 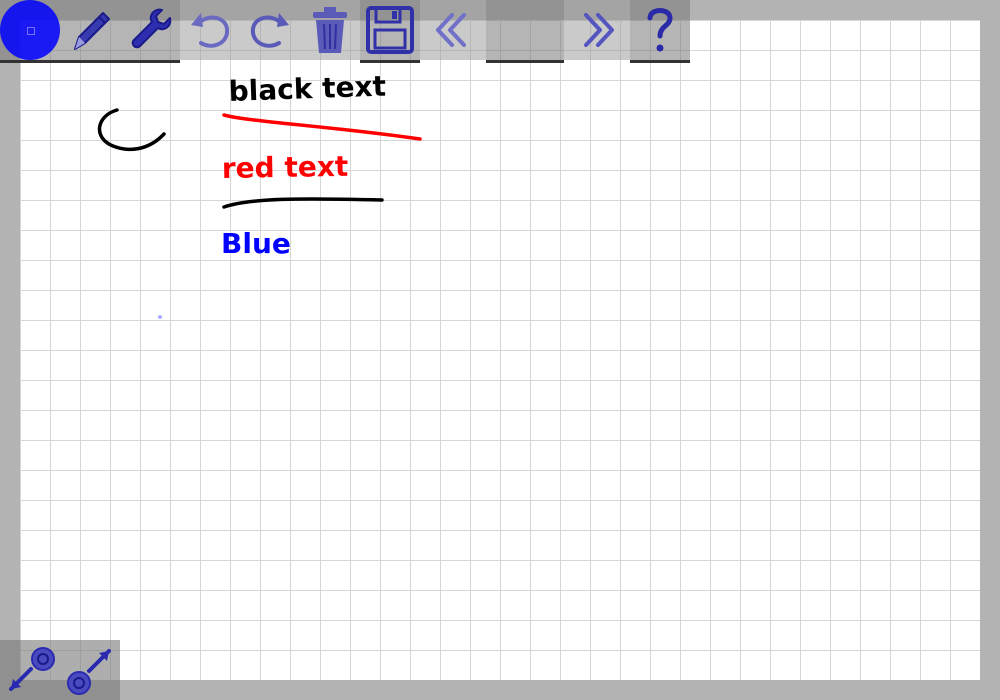 I want to click on question-mark-icon, so click(x=660, y=30).